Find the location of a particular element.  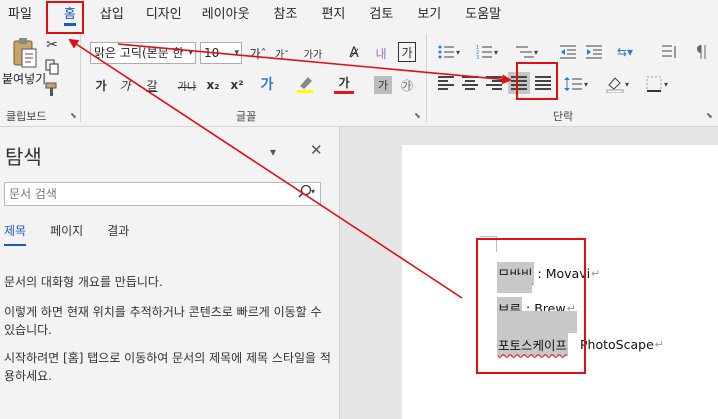

tab-mailings: 편지 is located at coordinates (333, 15).